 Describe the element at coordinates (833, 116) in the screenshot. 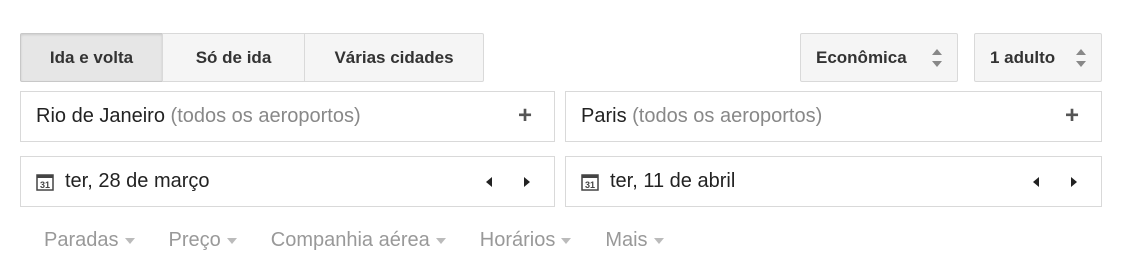

I see `destination-field: Paris (todos os aeroportos) +` at that location.